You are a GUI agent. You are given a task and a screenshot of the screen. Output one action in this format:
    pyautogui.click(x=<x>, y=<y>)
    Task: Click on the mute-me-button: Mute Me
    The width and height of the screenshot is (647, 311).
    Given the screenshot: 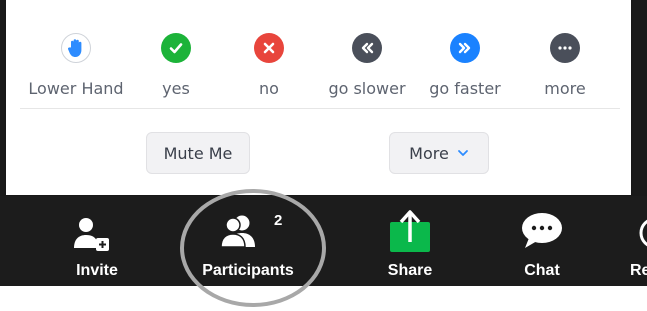 What is the action you would take?
    pyautogui.click(x=198, y=153)
    